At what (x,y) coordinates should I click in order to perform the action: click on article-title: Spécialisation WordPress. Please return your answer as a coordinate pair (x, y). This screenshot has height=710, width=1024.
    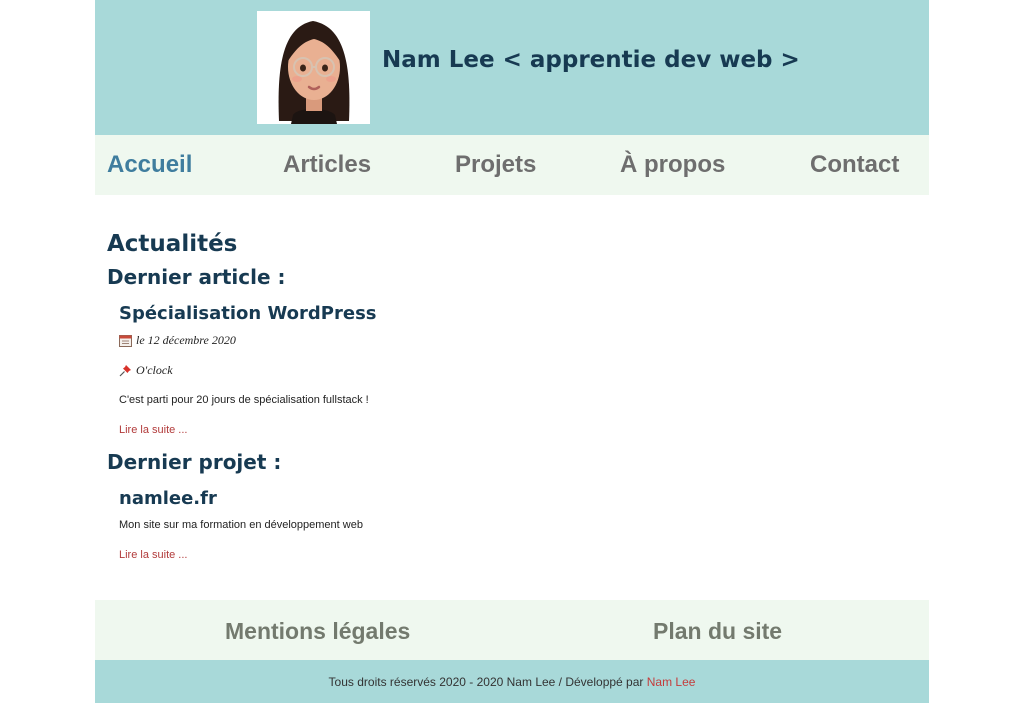
    Looking at the image, I should click on (248, 313).